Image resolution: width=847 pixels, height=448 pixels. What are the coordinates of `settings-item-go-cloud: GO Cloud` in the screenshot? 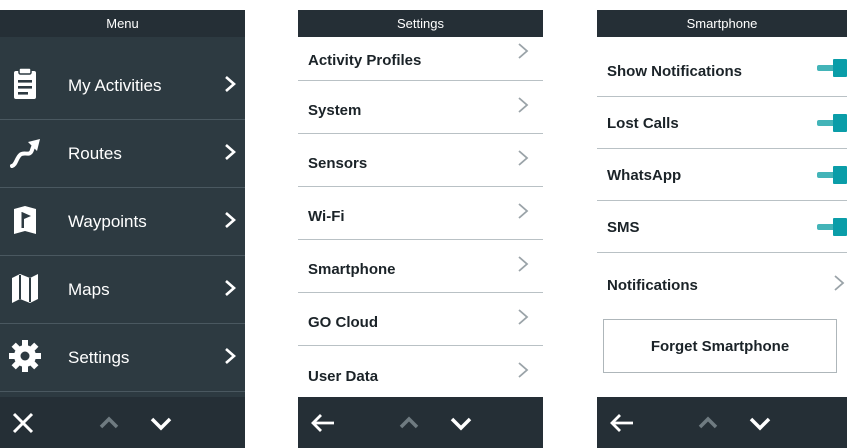 It's located at (420, 319).